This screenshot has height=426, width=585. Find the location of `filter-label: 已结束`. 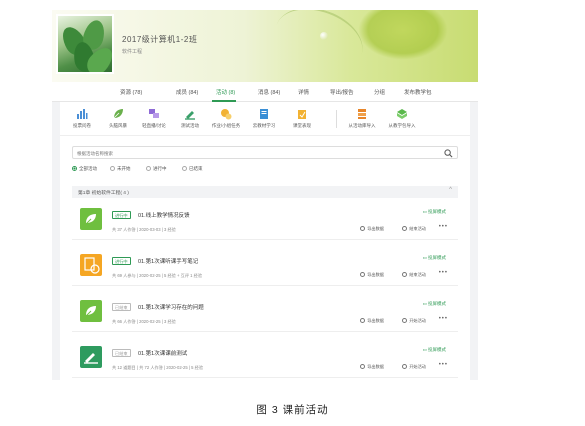

filter-label: 已结束 is located at coordinates (196, 168).